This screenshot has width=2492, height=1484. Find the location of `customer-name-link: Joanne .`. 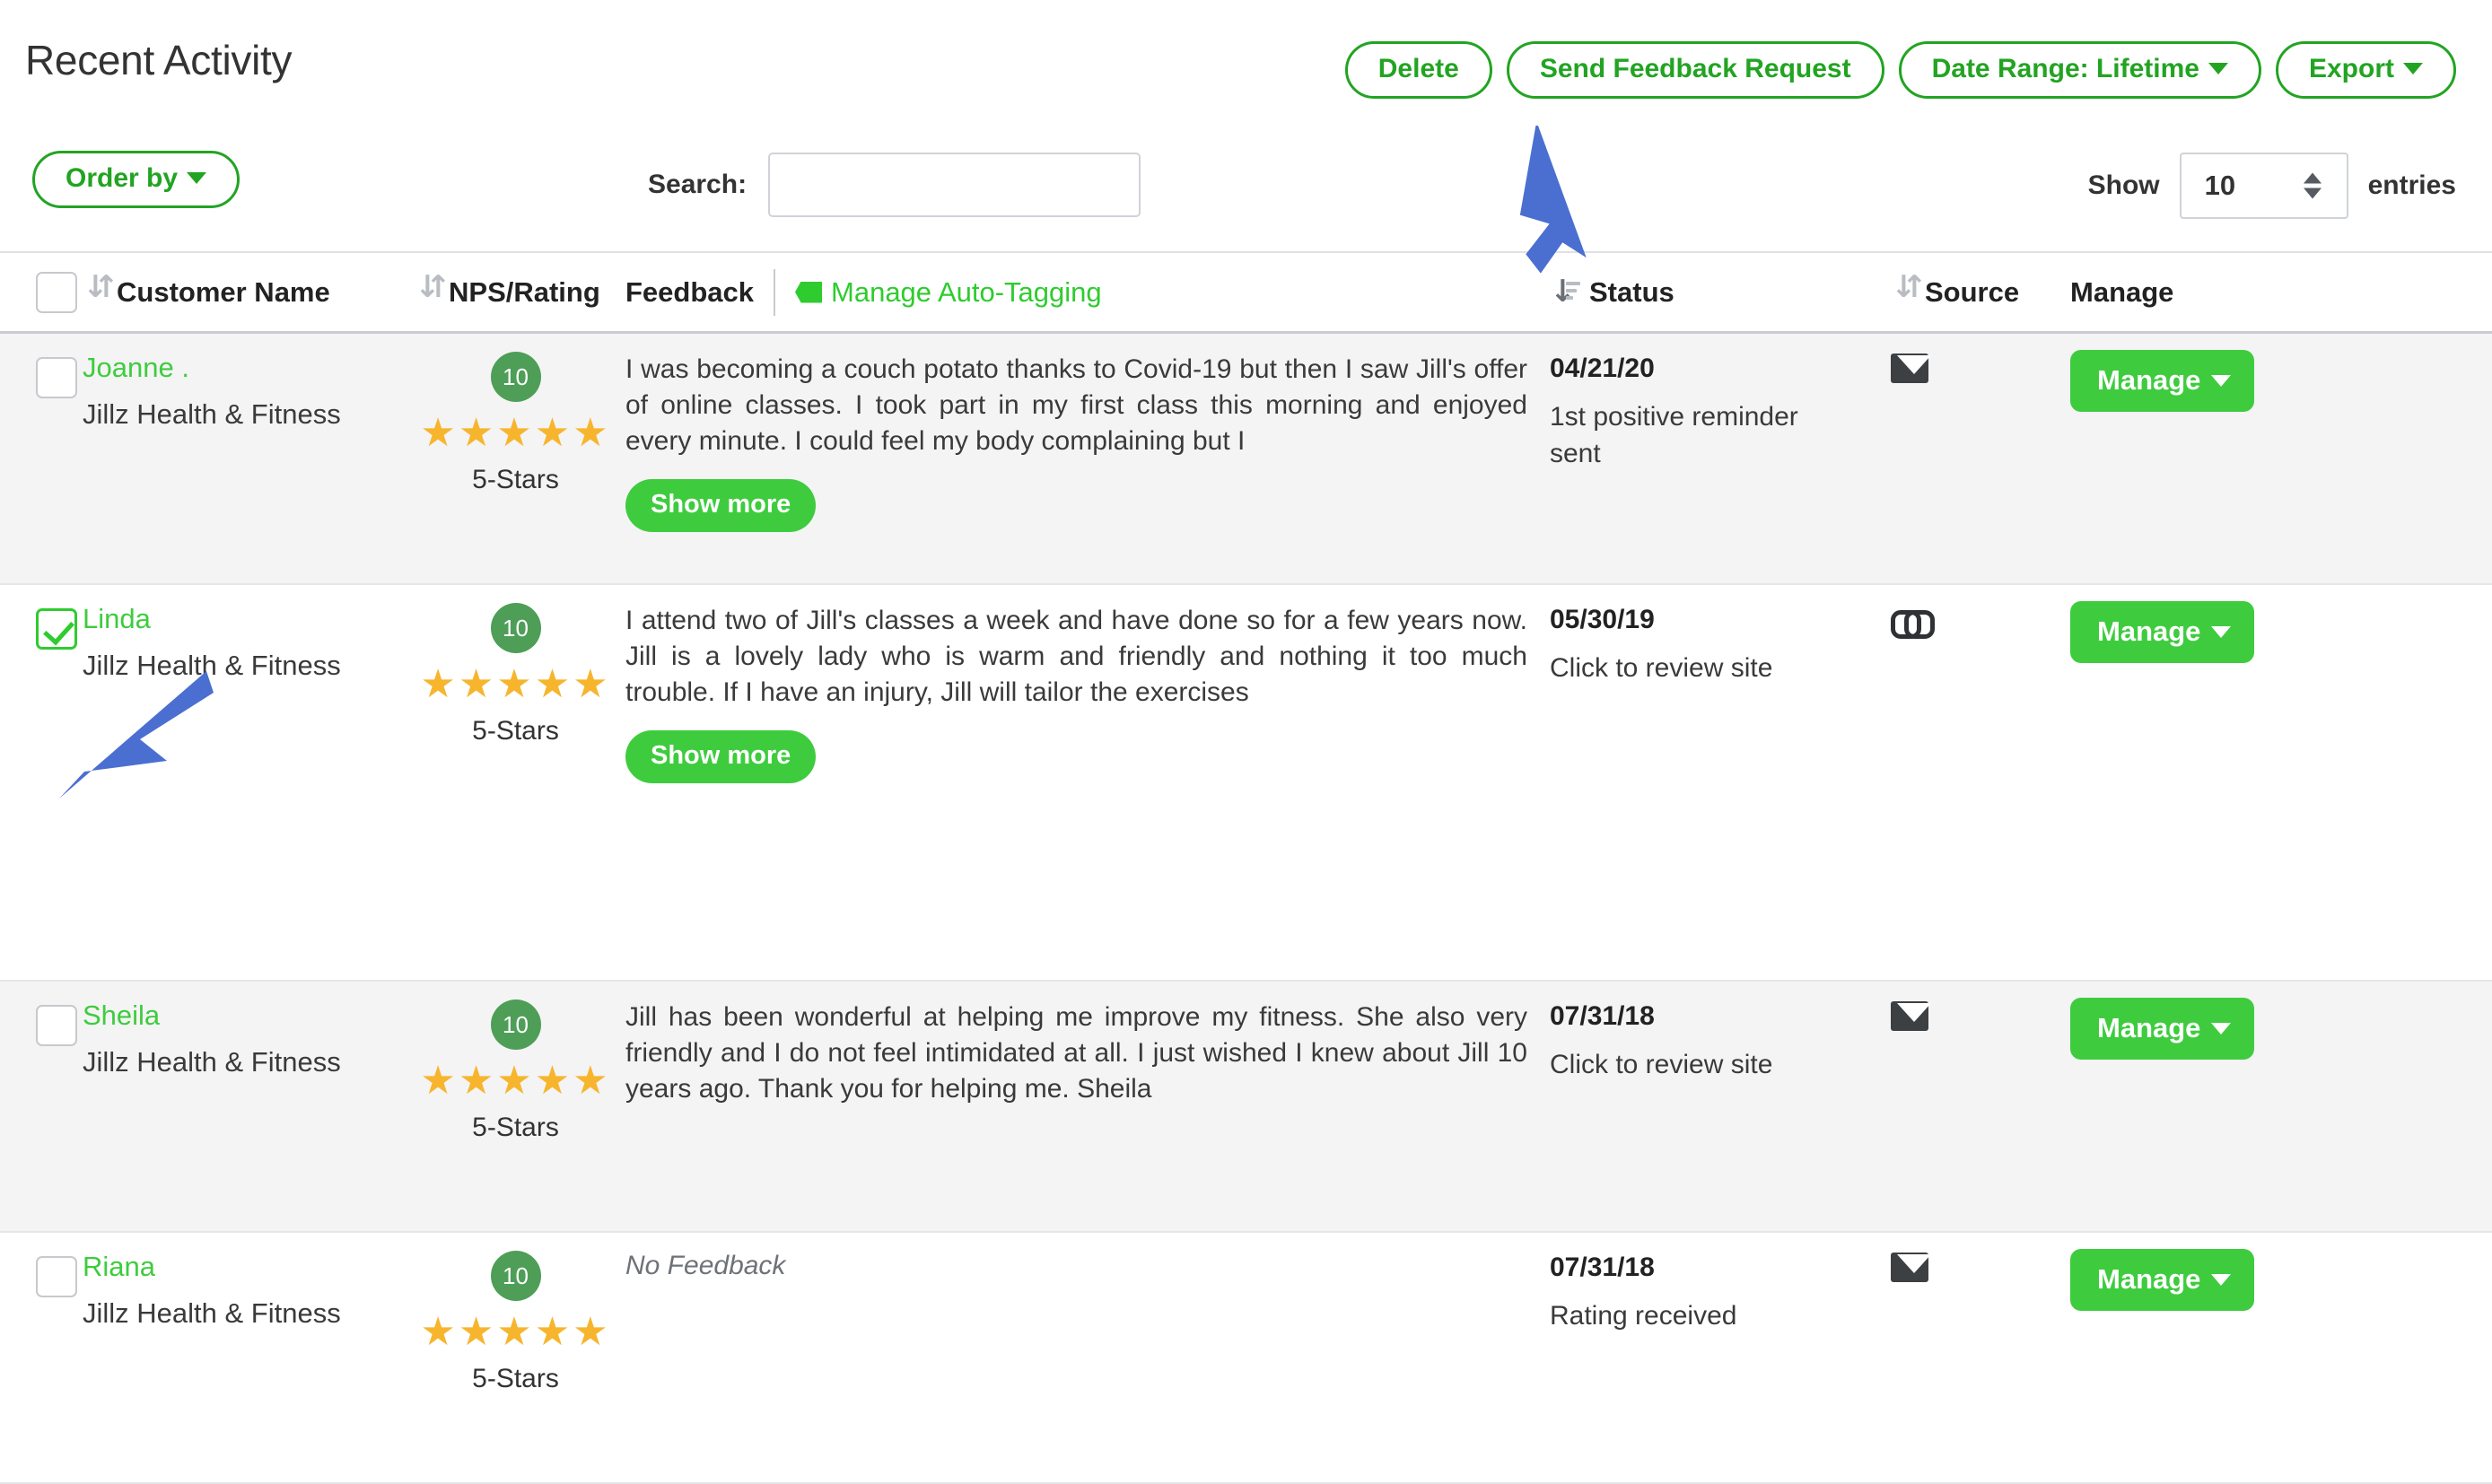

customer-name-link: Joanne . is located at coordinates (249, 368).